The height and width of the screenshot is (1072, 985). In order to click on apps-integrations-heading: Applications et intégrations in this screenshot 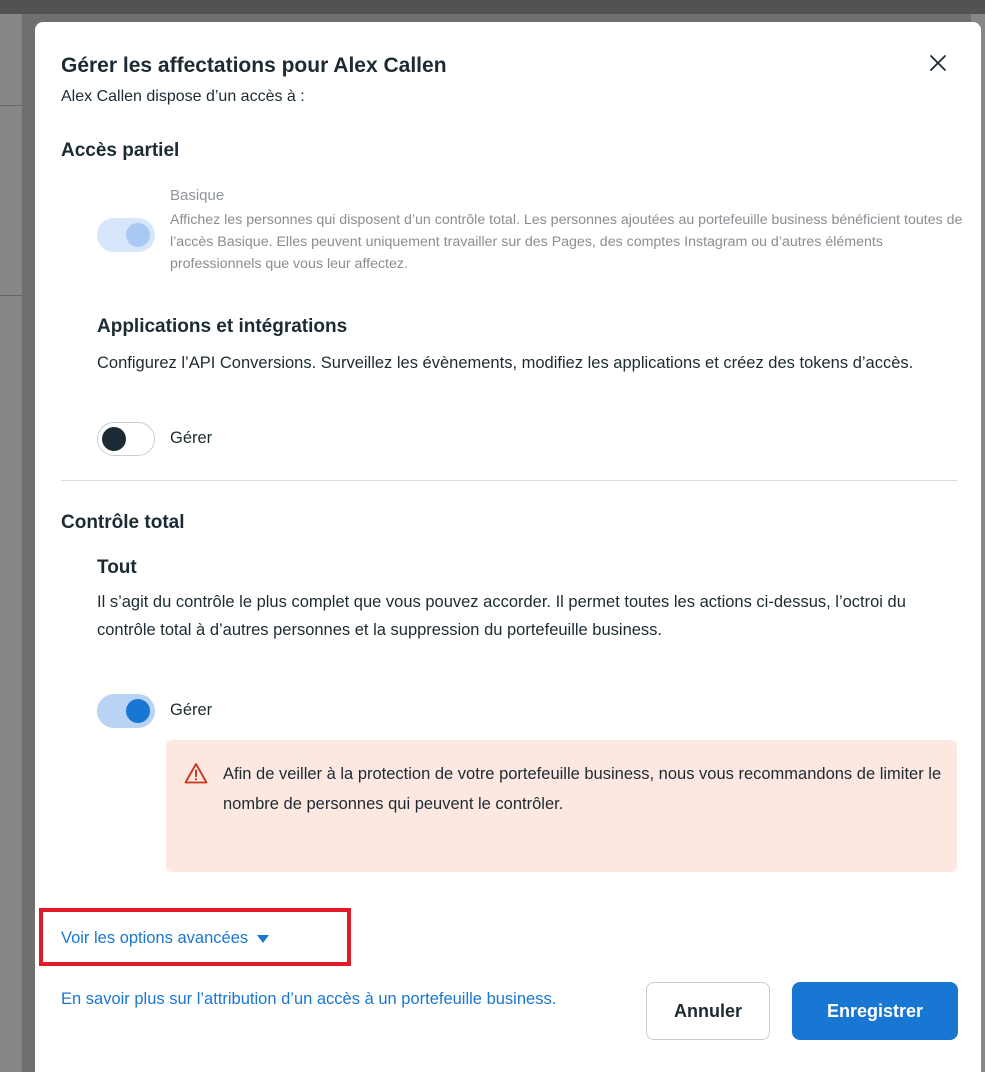, I will do `click(222, 326)`.